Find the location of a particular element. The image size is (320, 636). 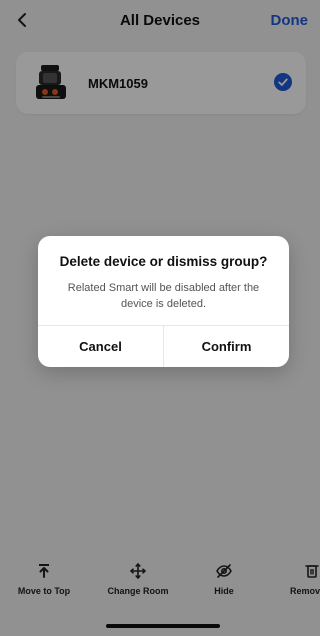

dialog-title: Delete device or dismiss group? is located at coordinates (163, 261).